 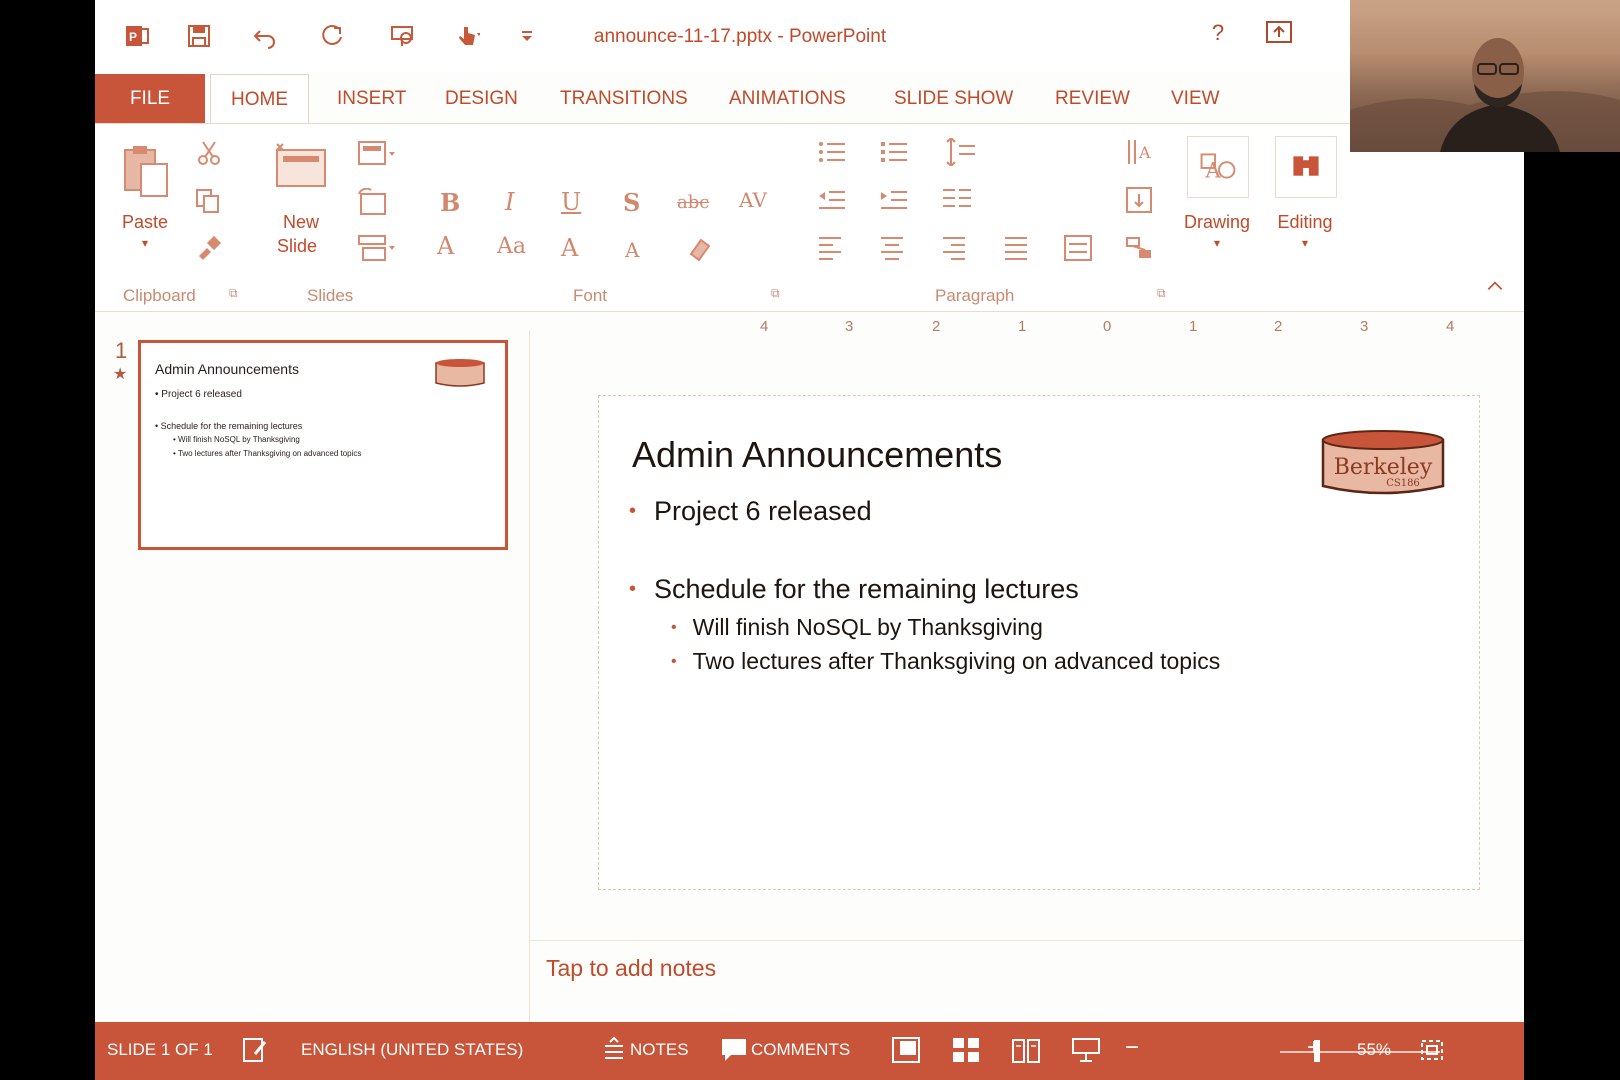 What do you see at coordinates (1306, 167) in the screenshot?
I see `binoculars-icon` at bounding box center [1306, 167].